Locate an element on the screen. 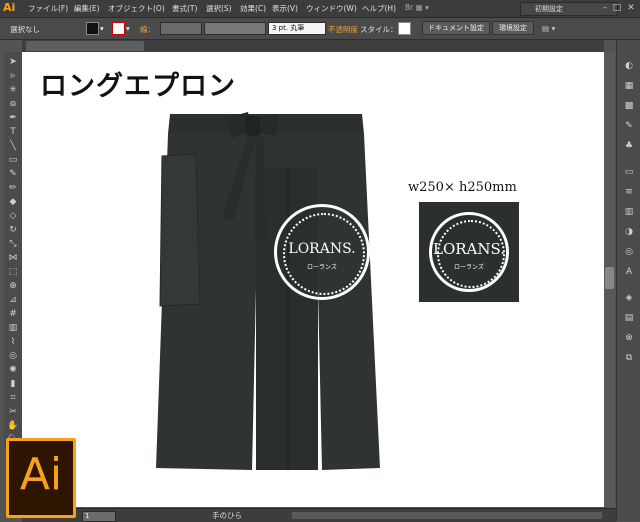 The height and width of the screenshot is (522, 640). gradient-panel-icon: ▥ is located at coordinates (629, 212).